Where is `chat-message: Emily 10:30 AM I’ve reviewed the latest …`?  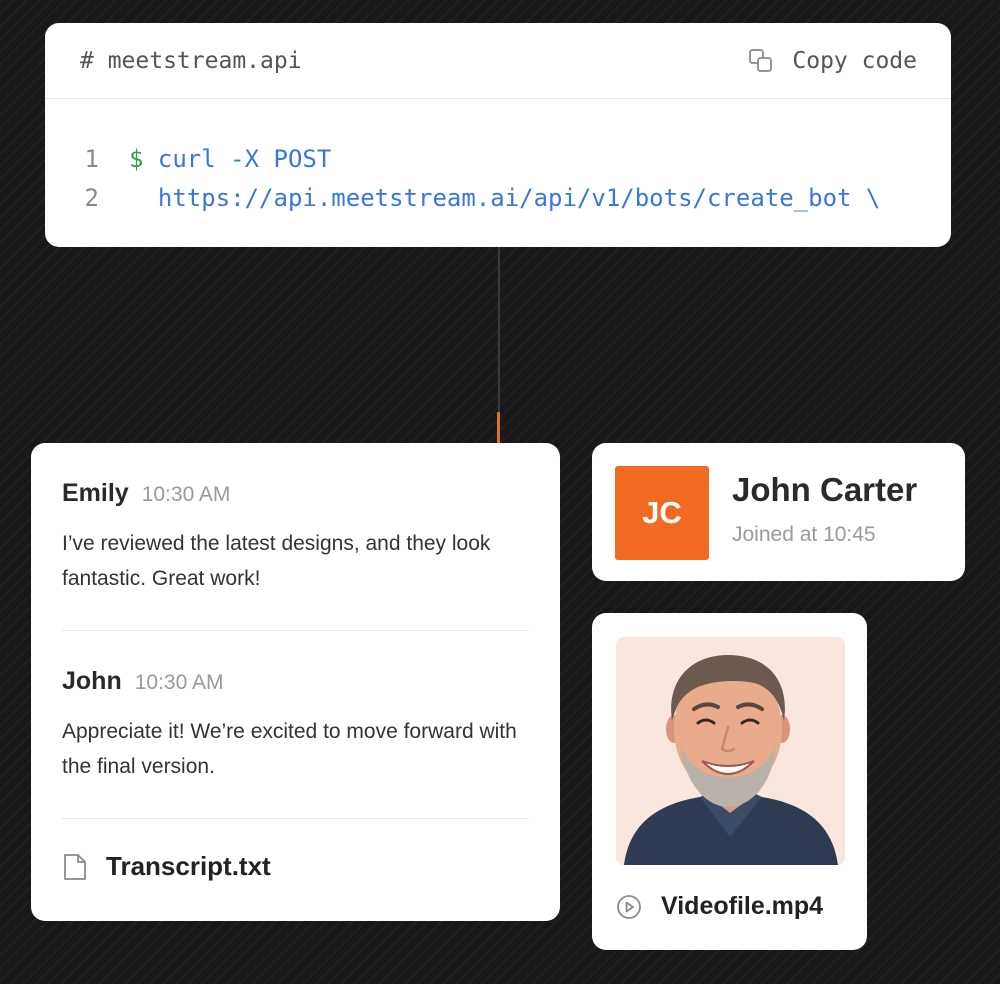
chat-message: Emily 10:30 AM I’ve reviewed the latest … is located at coordinates (295, 537).